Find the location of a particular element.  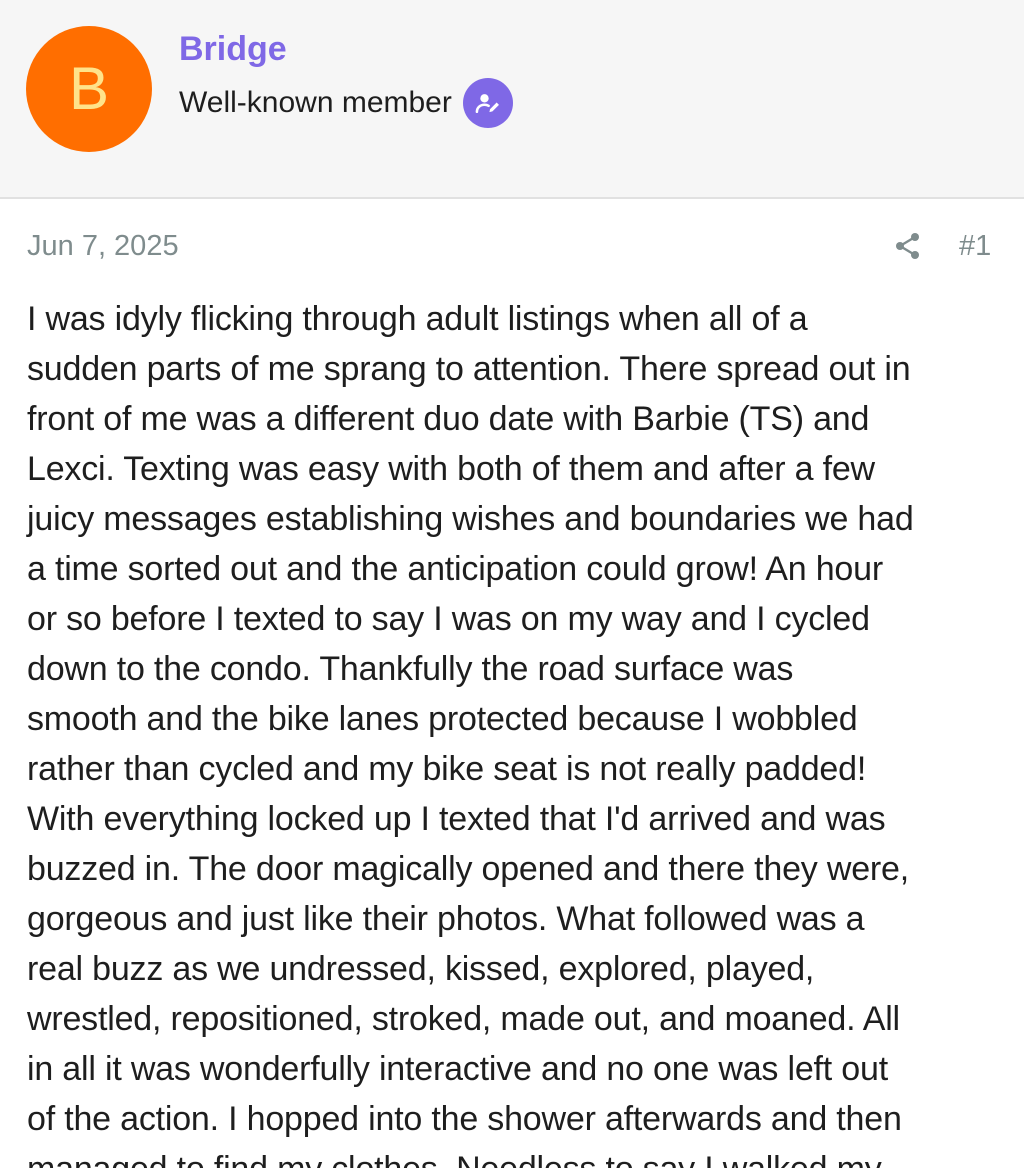

post-number-link: #1 is located at coordinates (975, 246).